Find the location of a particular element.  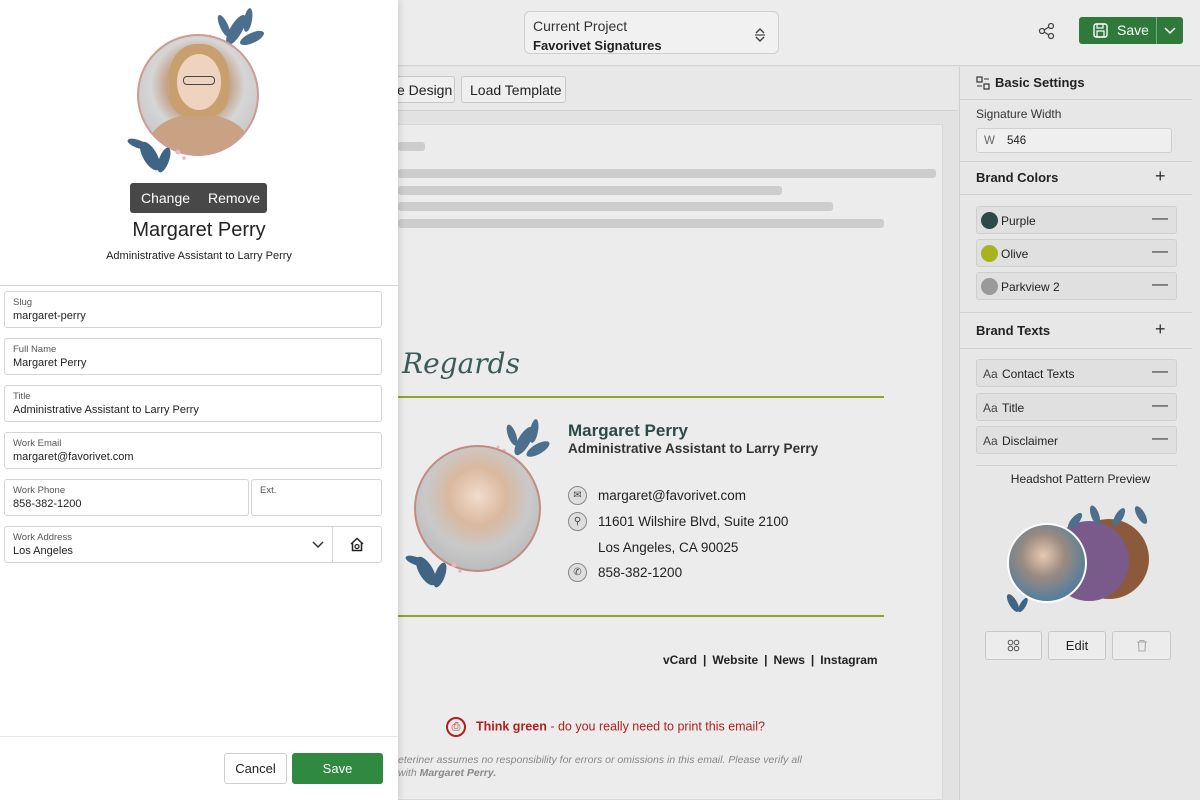

edit-pattern-button: Edit is located at coordinates (1077, 645).